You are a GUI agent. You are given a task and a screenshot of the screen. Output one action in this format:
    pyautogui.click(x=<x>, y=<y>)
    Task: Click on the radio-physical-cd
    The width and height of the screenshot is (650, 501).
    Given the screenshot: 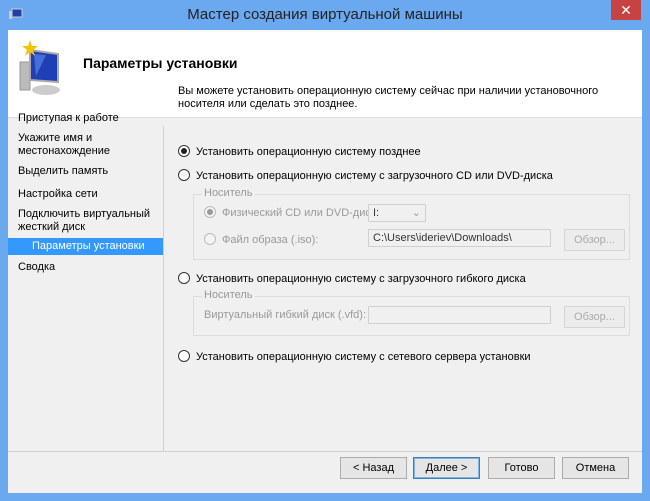 What is the action you would take?
    pyautogui.click(x=210, y=212)
    